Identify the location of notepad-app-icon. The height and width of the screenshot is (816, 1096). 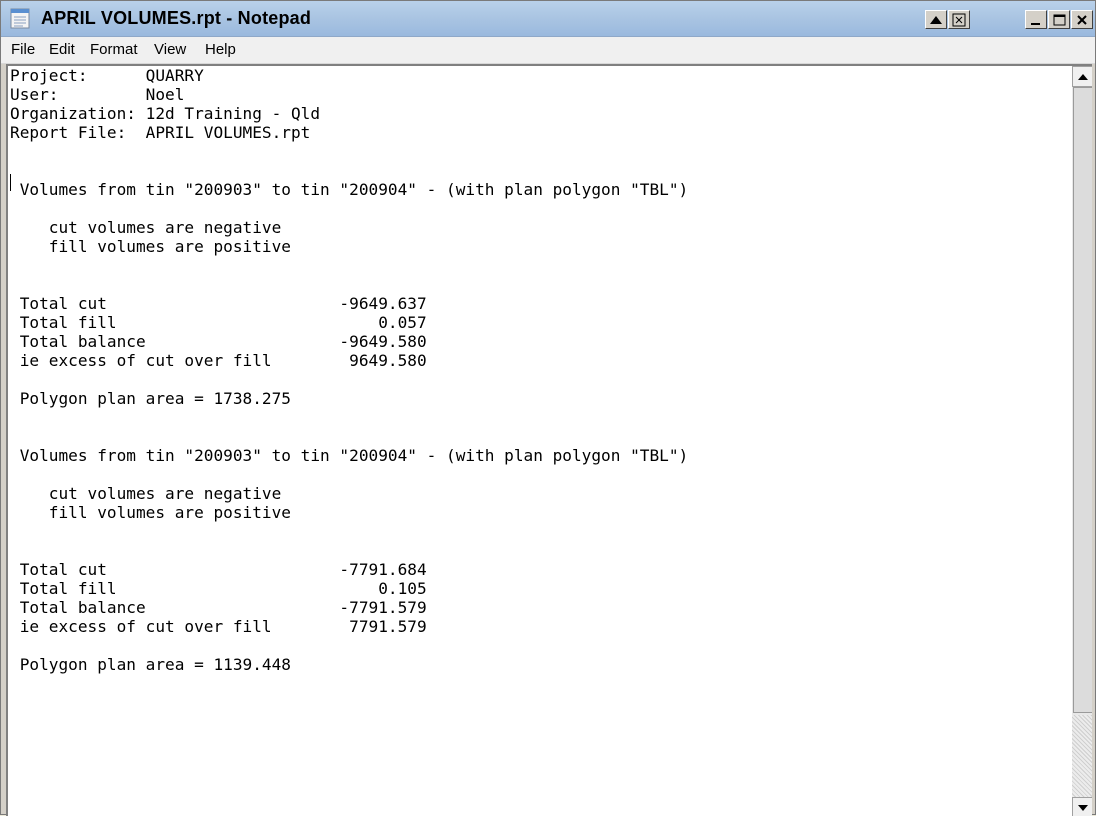
(21, 18).